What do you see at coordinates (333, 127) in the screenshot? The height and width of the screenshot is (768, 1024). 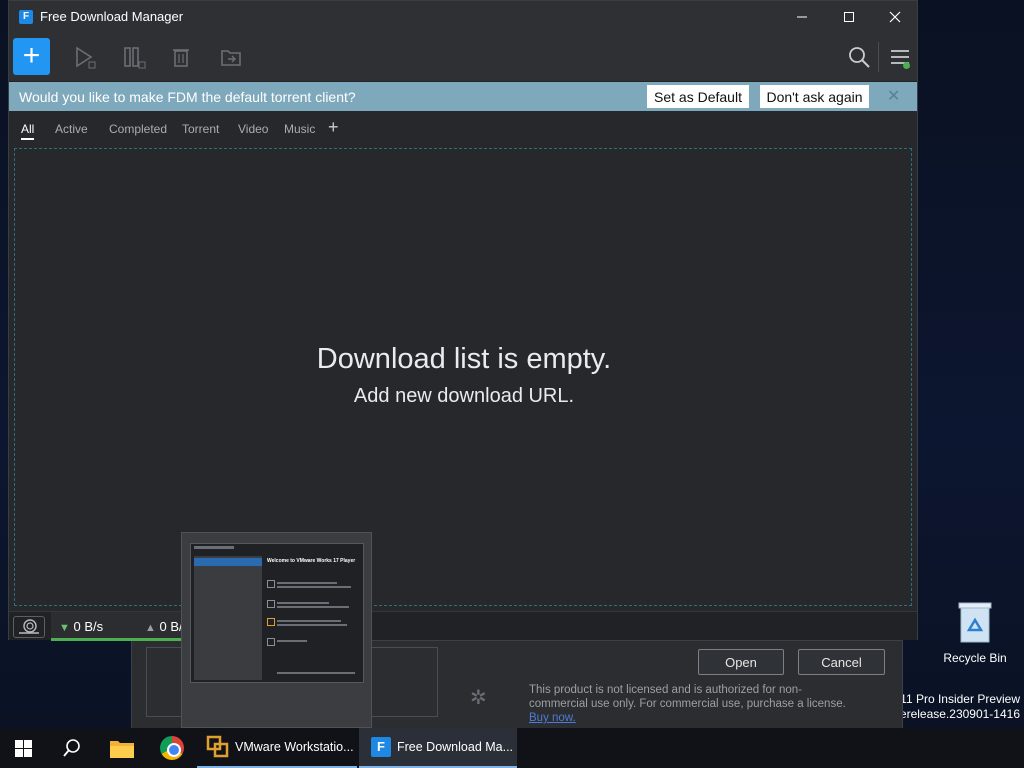 I see `add-tab-icon: +` at bounding box center [333, 127].